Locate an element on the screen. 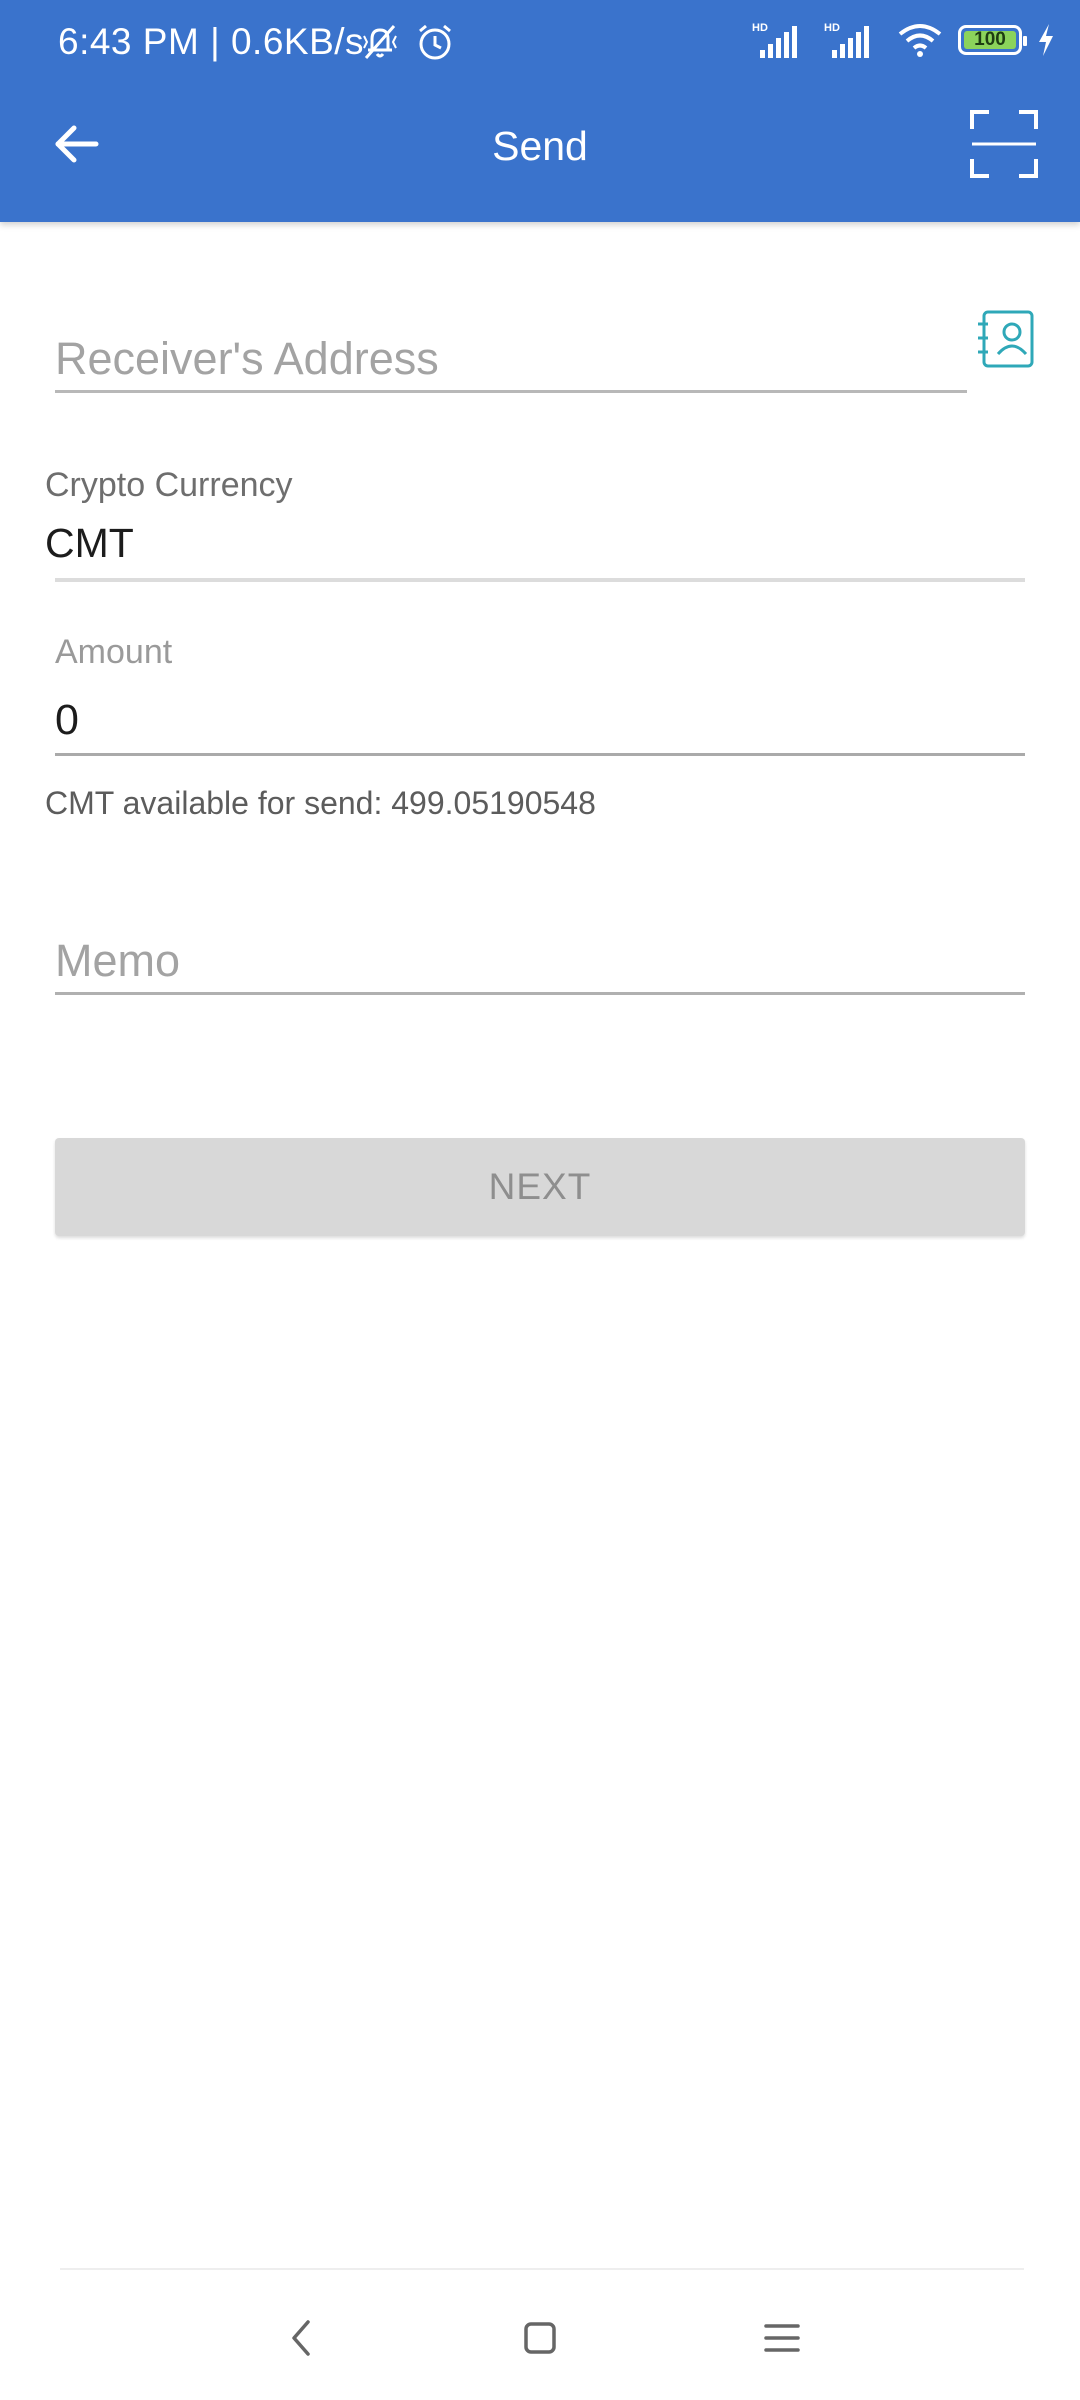 Image resolution: width=1080 pixels, height=2400 pixels. address-book-button is located at coordinates (1006, 339).